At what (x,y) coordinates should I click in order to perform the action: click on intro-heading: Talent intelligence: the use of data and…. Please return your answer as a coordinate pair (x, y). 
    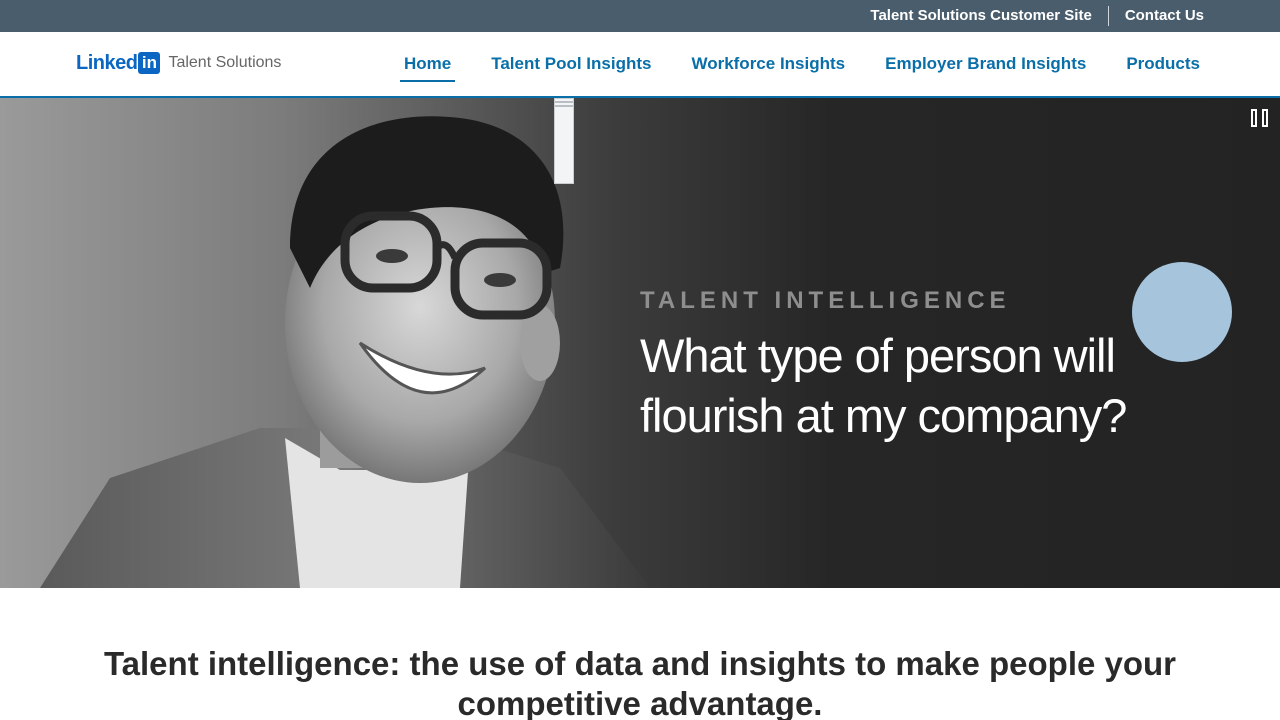
    Looking at the image, I should click on (640, 682).